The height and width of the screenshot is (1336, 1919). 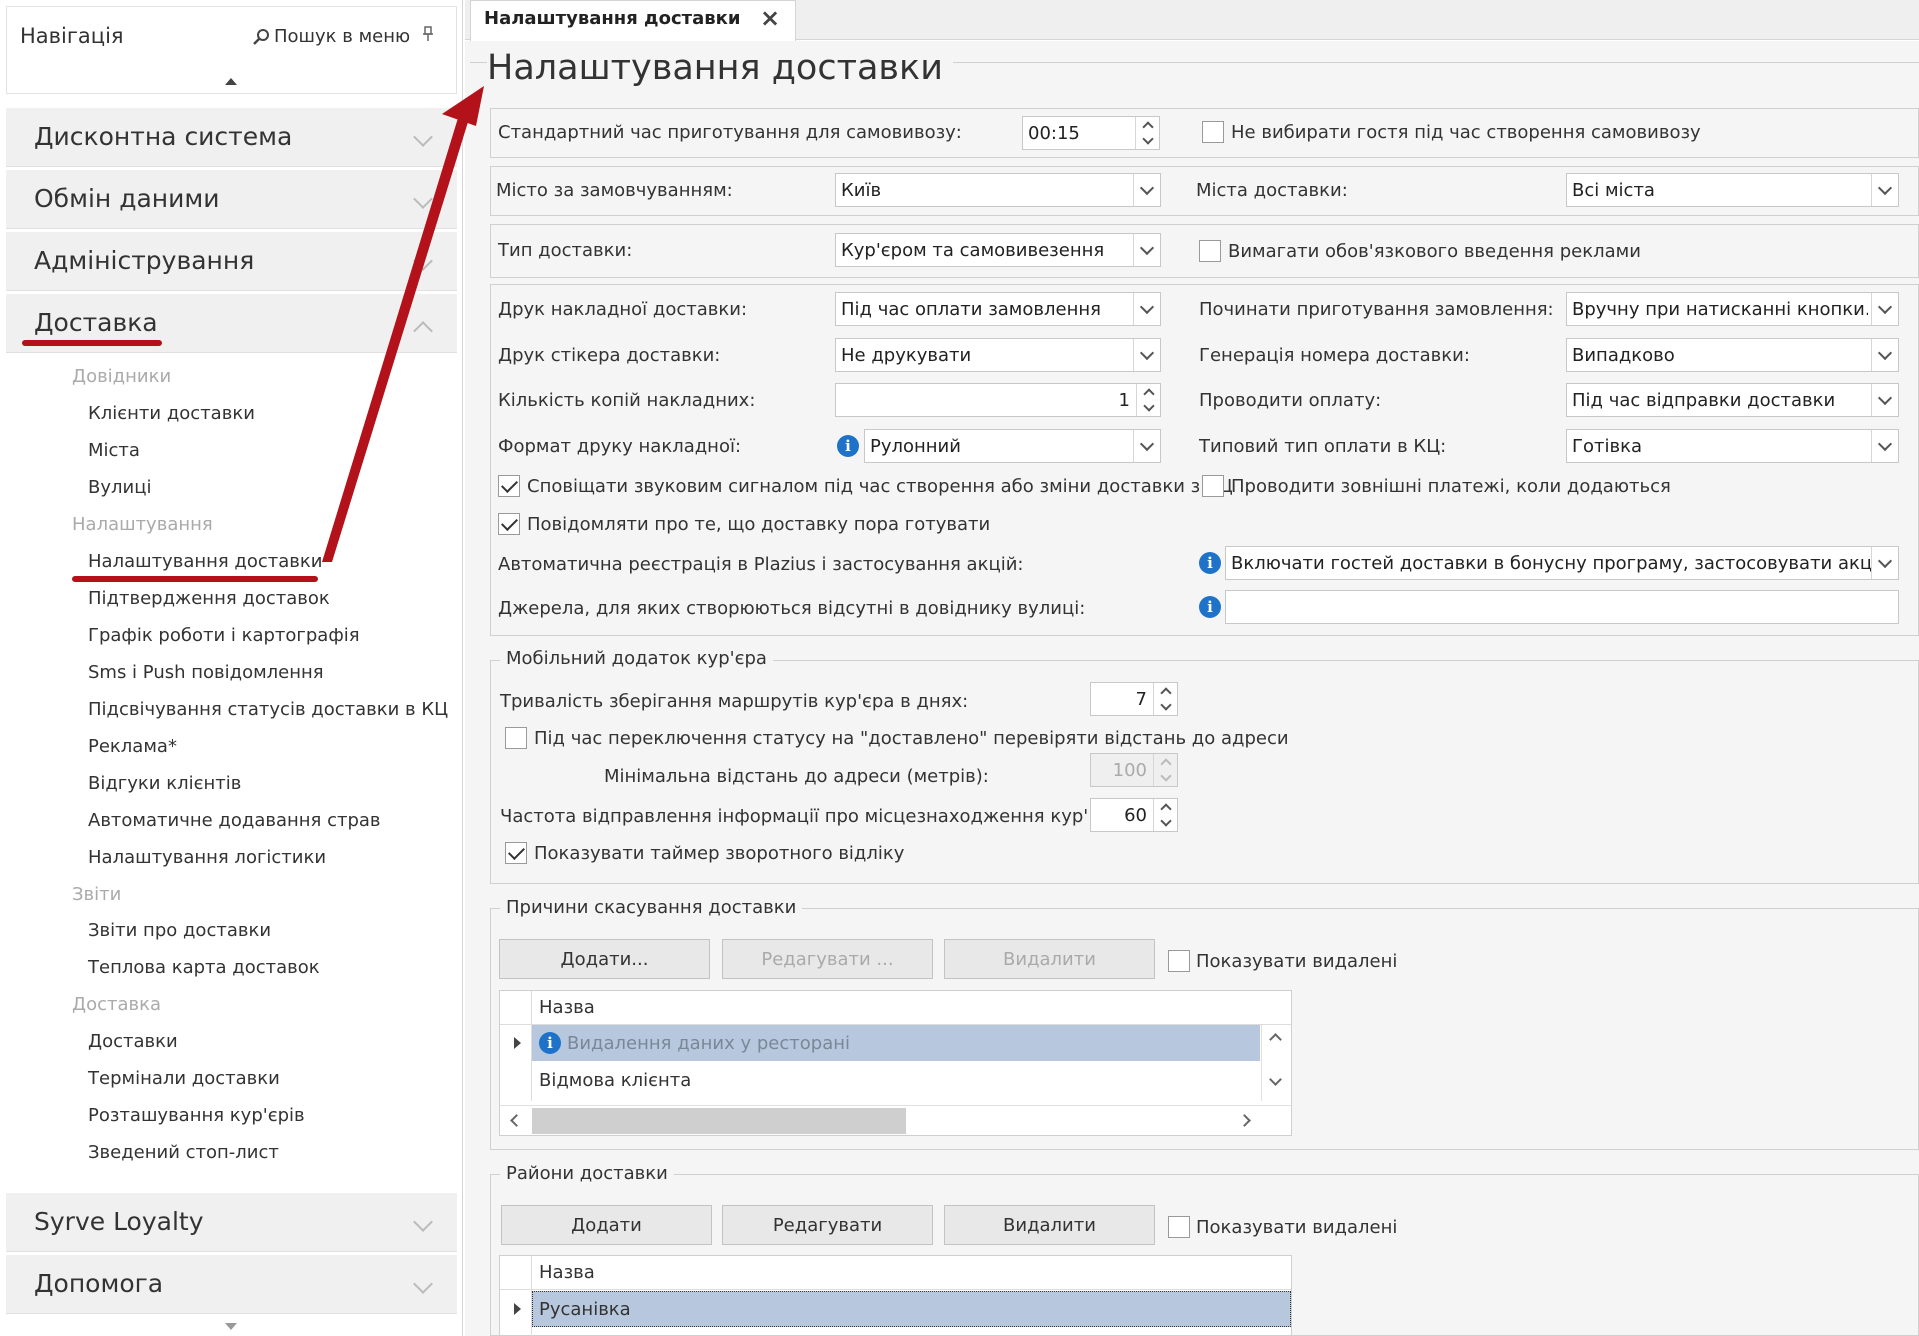 I want to click on nav-group-admin: Адміністрування, so click(x=231, y=261).